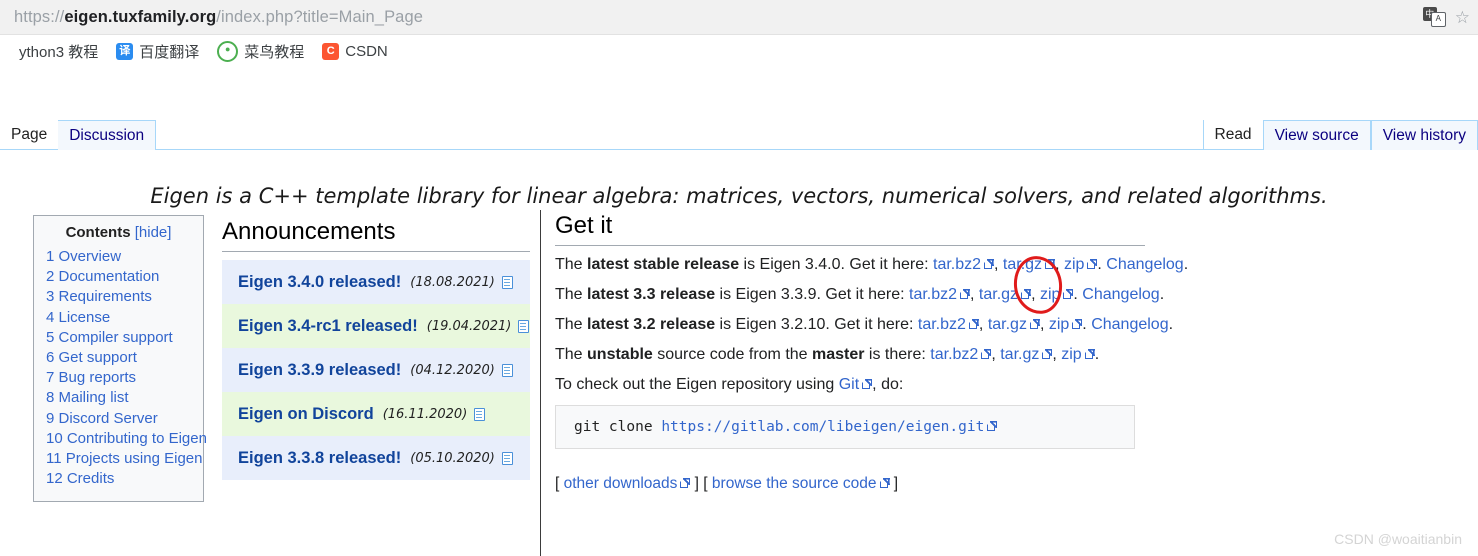 This screenshot has height=556, width=1478. What do you see at coordinates (1398, 539) in the screenshot?
I see `watermark: CSDN @woaitianbin` at bounding box center [1398, 539].